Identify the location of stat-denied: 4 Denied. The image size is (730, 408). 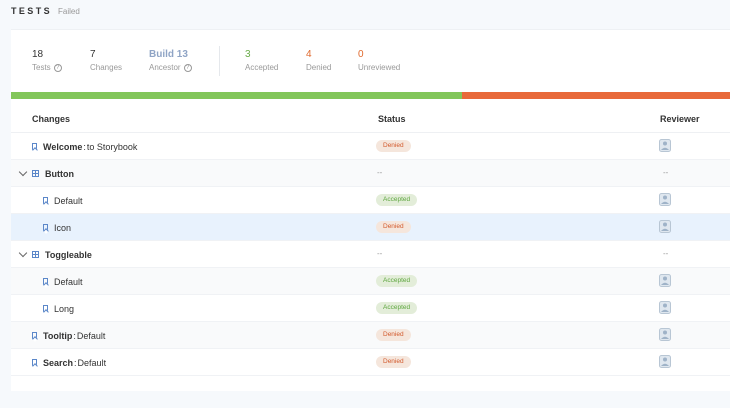
(318, 61).